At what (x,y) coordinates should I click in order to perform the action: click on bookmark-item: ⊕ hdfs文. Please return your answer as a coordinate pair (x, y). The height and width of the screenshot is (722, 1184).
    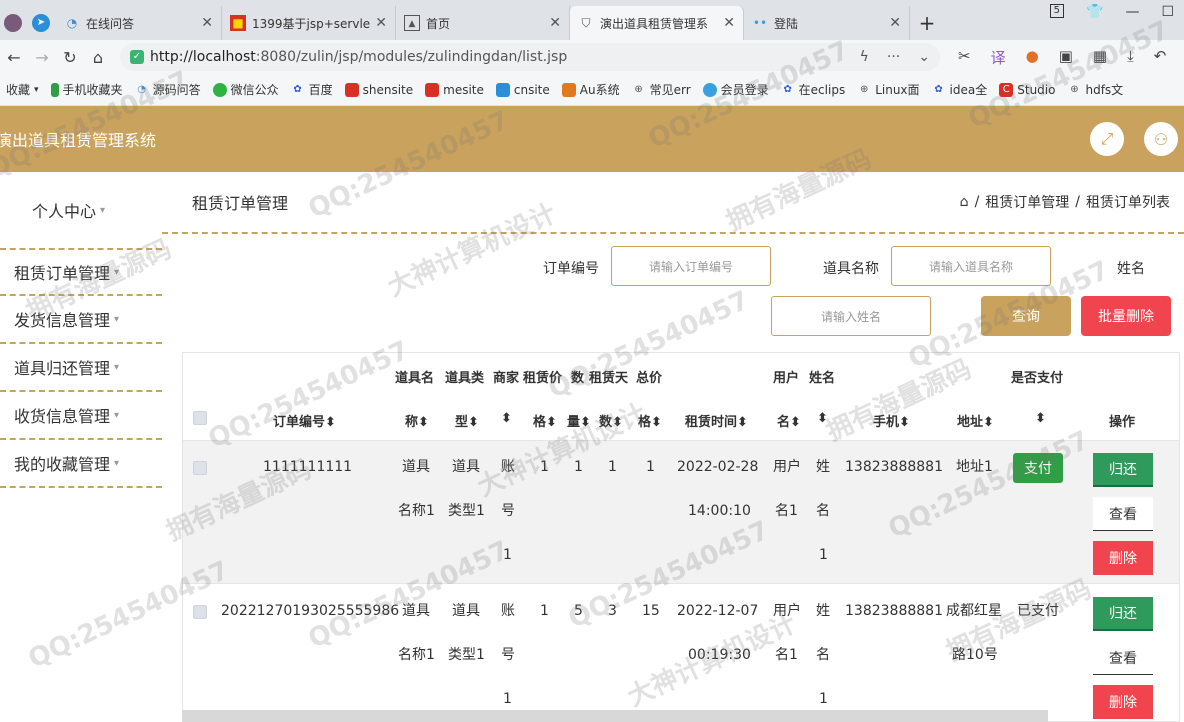
    Looking at the image, I should click on (1095, 89).